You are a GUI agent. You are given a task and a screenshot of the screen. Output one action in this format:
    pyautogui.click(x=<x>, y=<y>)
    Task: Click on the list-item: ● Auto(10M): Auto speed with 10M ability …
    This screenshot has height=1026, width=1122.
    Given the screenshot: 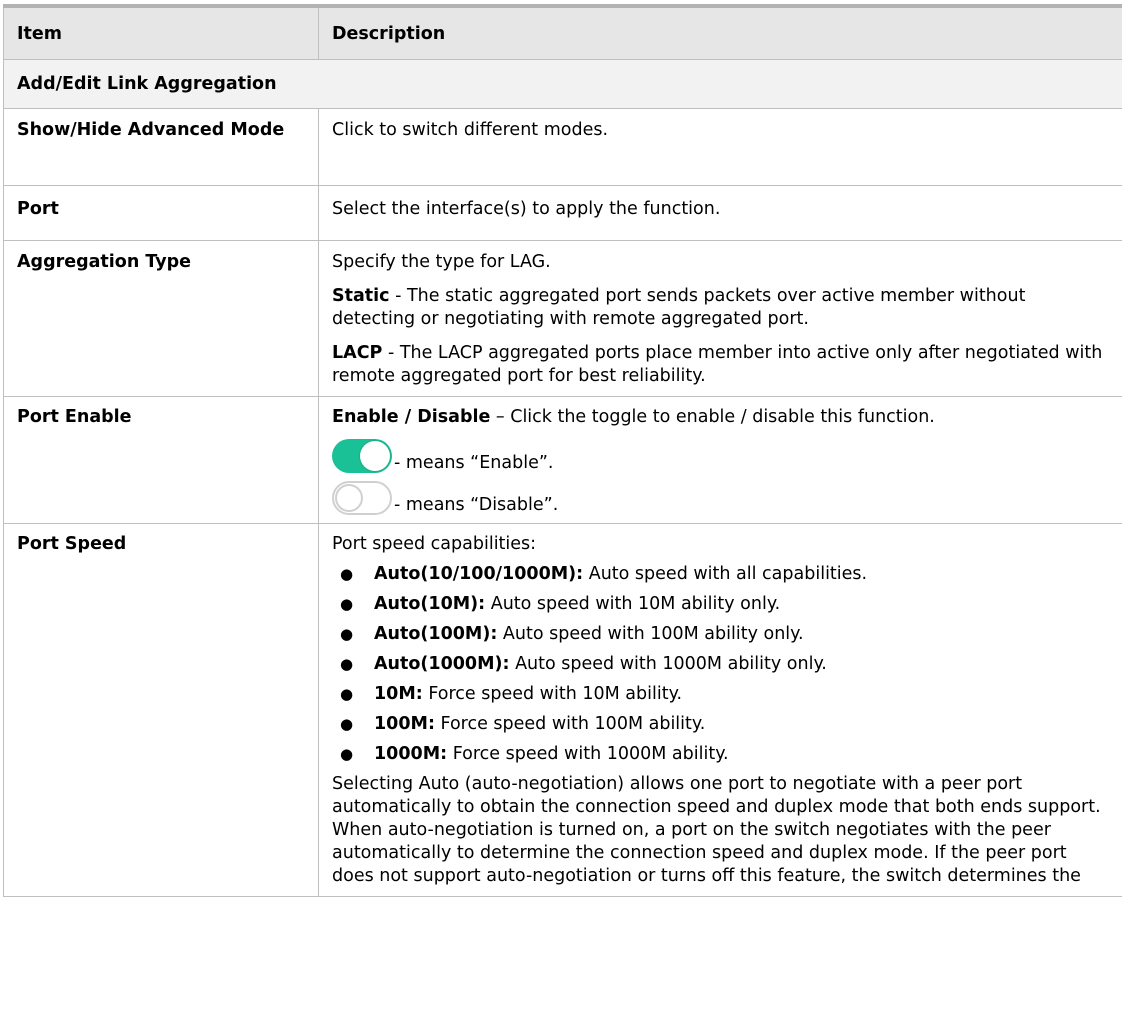 What is the action you would take?
    pyautogui.click(x=722, y=604)
    